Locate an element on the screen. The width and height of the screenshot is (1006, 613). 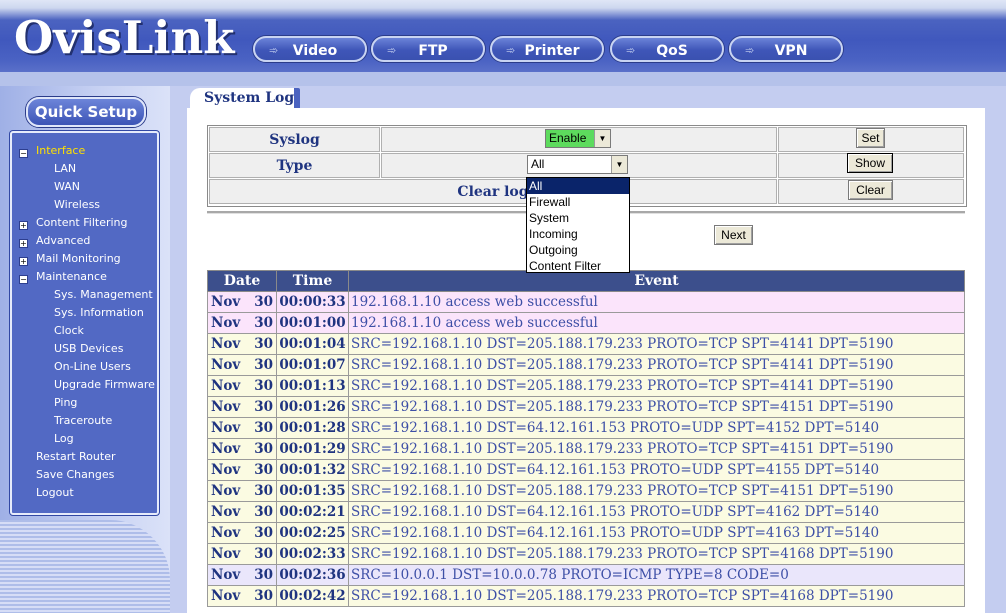
menu-item-wireless: Wireless is located at coordinates (77, 204).